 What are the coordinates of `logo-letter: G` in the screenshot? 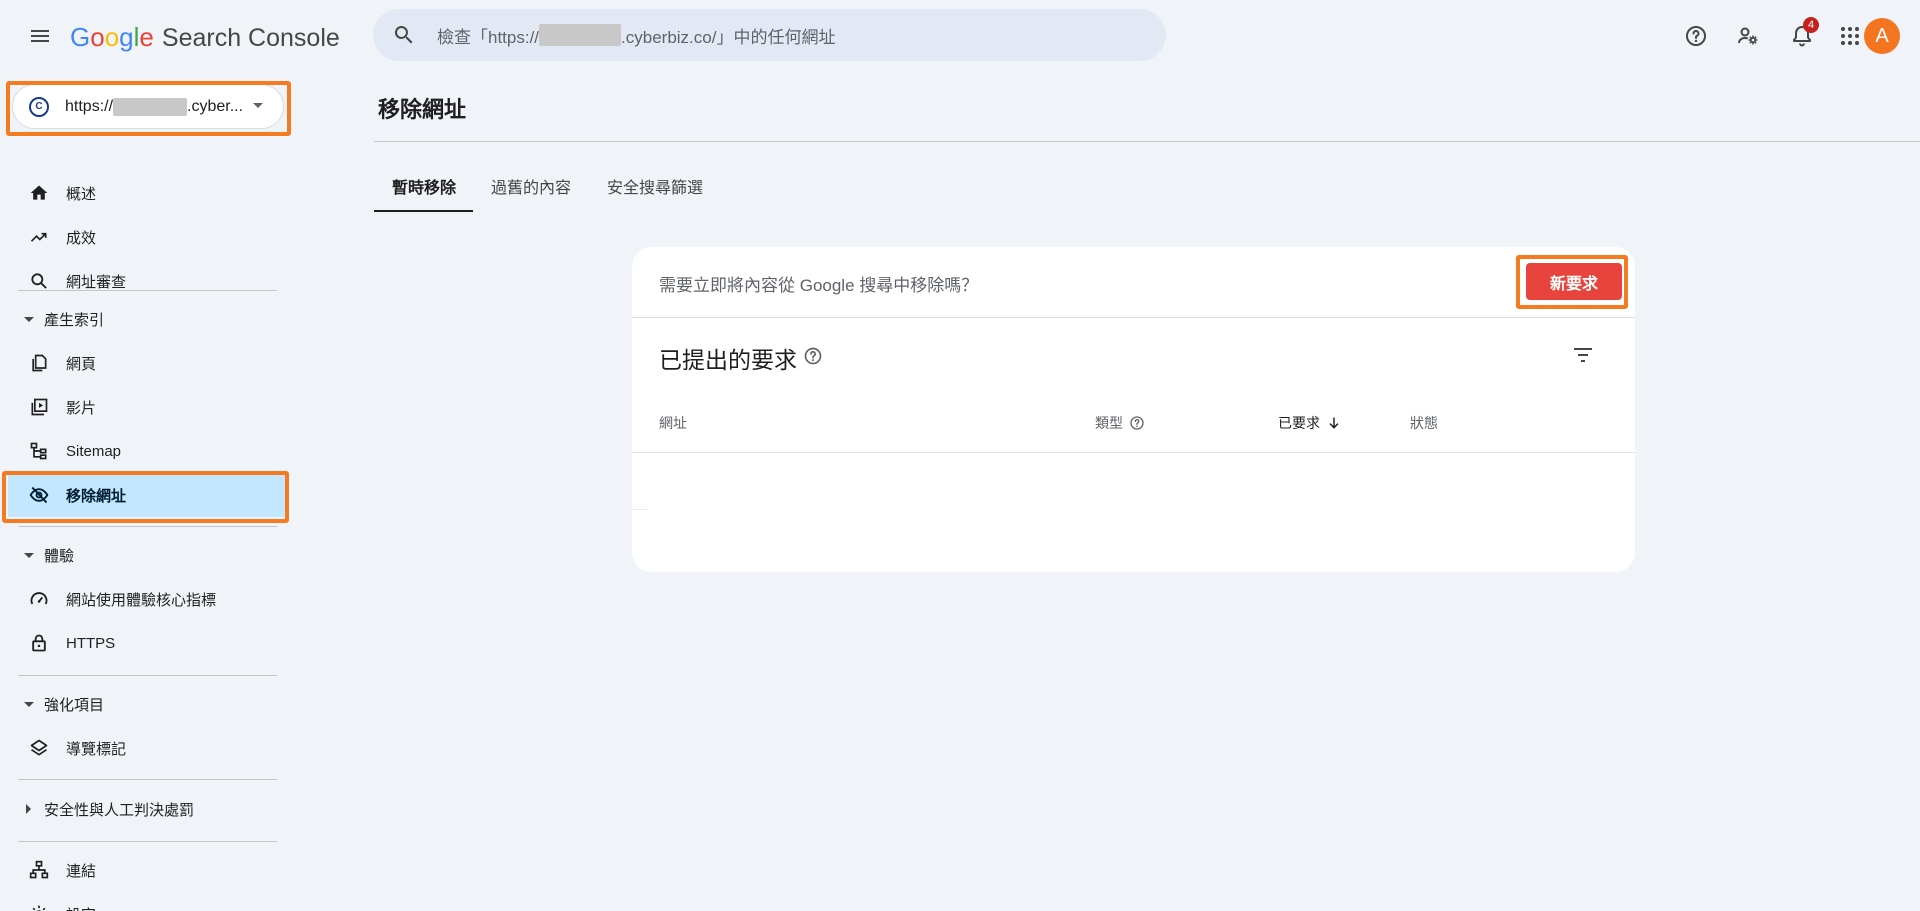 It's located at (80, 37).